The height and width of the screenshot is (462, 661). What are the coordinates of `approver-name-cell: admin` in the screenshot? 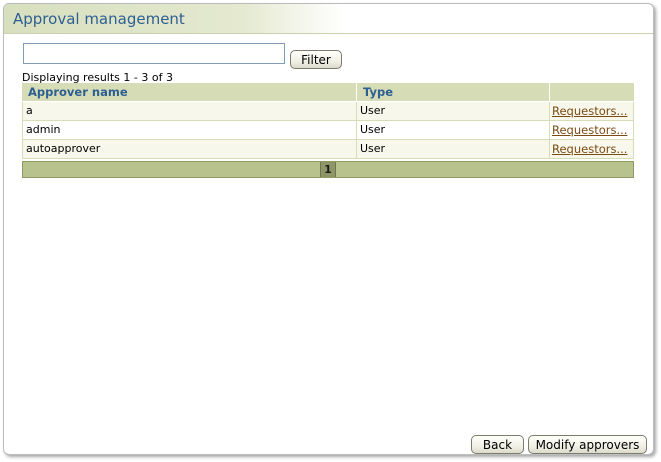 It's located at (189, 130).